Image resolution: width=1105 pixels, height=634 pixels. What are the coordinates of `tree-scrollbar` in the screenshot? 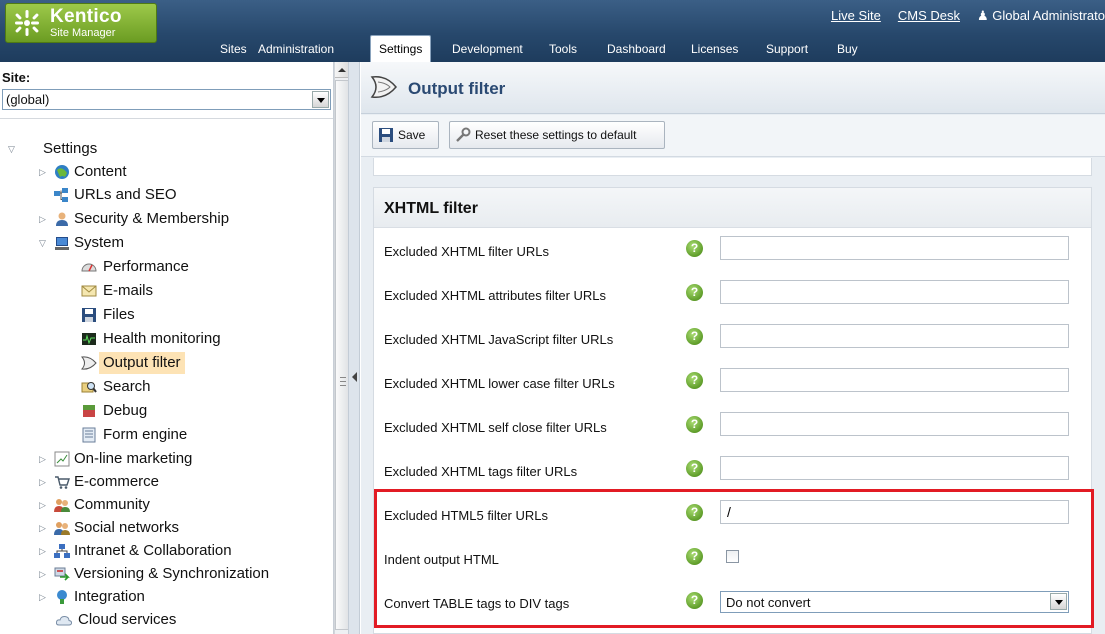 It's located at (341, 348).